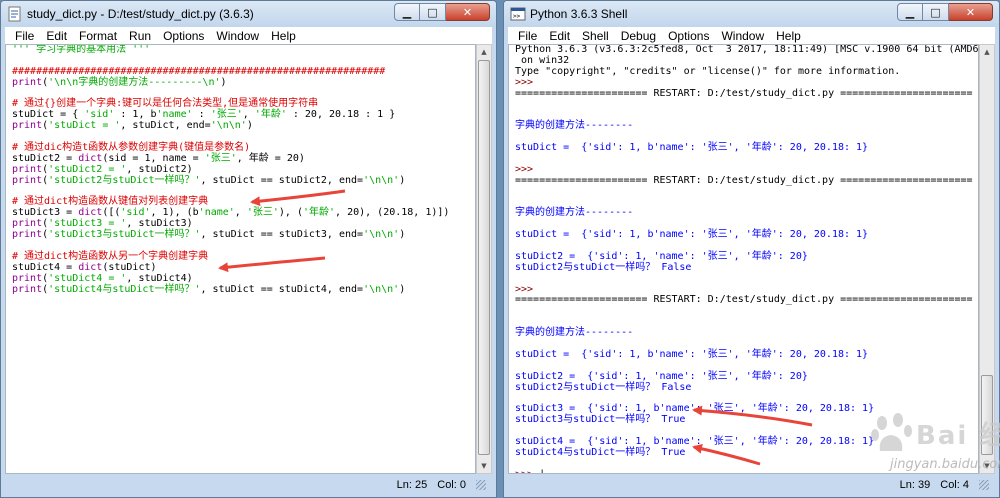 The height and width of the screenshot is (498, 1000). Describe the element at coordinates (45, 267) in the screenshot. I see `code-token: stuDict4 =` at that location.